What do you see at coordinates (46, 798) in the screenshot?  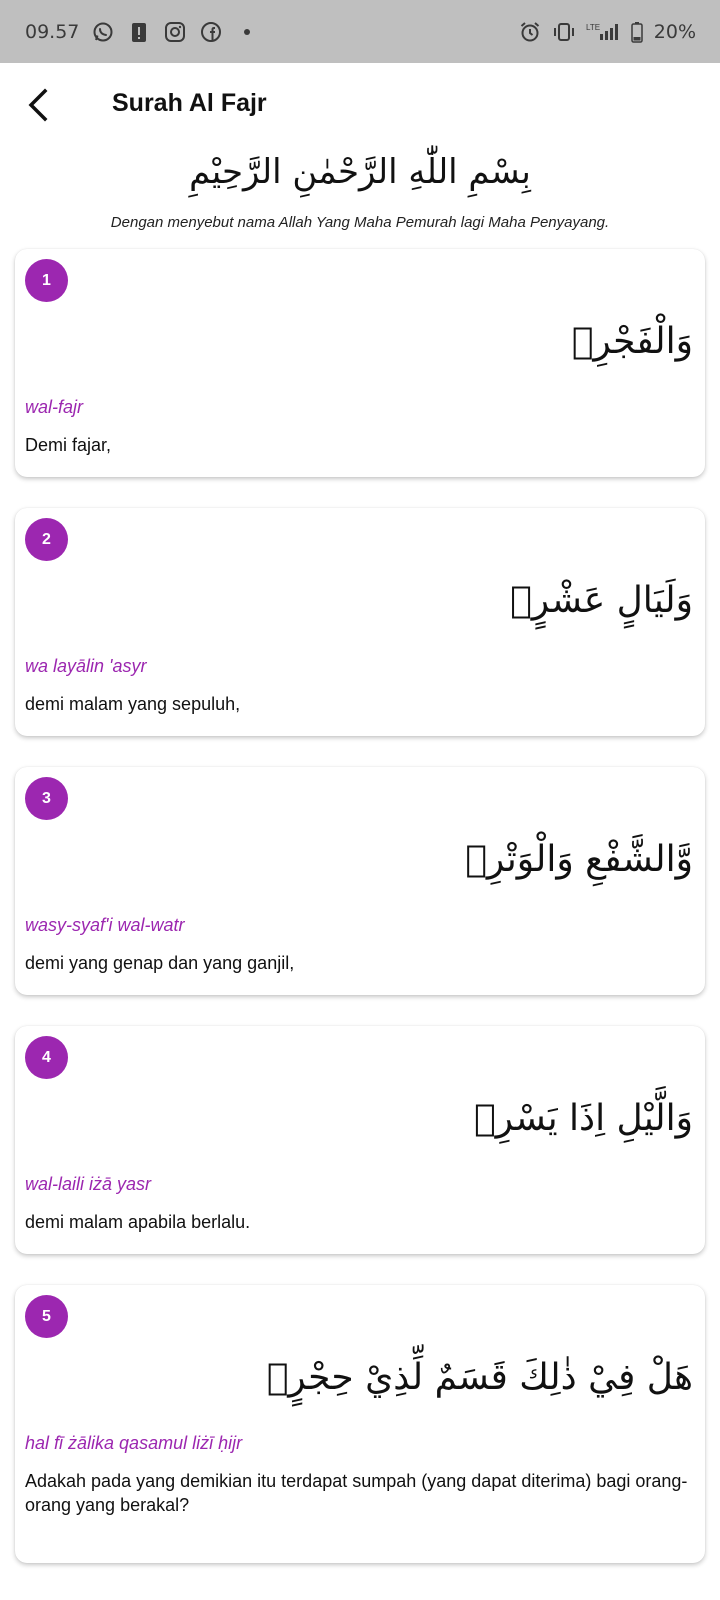 I see `ayah-number-badge: 3` at bounding box center [46, 798].